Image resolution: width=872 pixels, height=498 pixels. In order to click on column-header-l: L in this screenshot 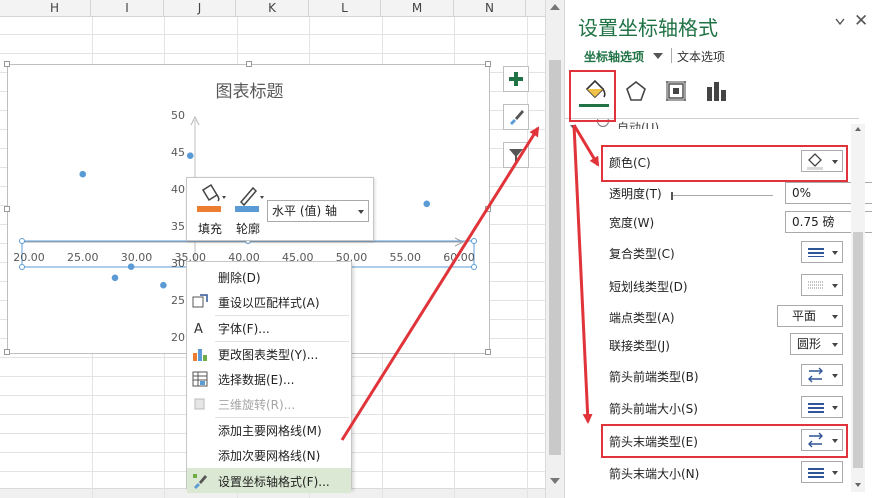, I will do `click(345, 8)`.